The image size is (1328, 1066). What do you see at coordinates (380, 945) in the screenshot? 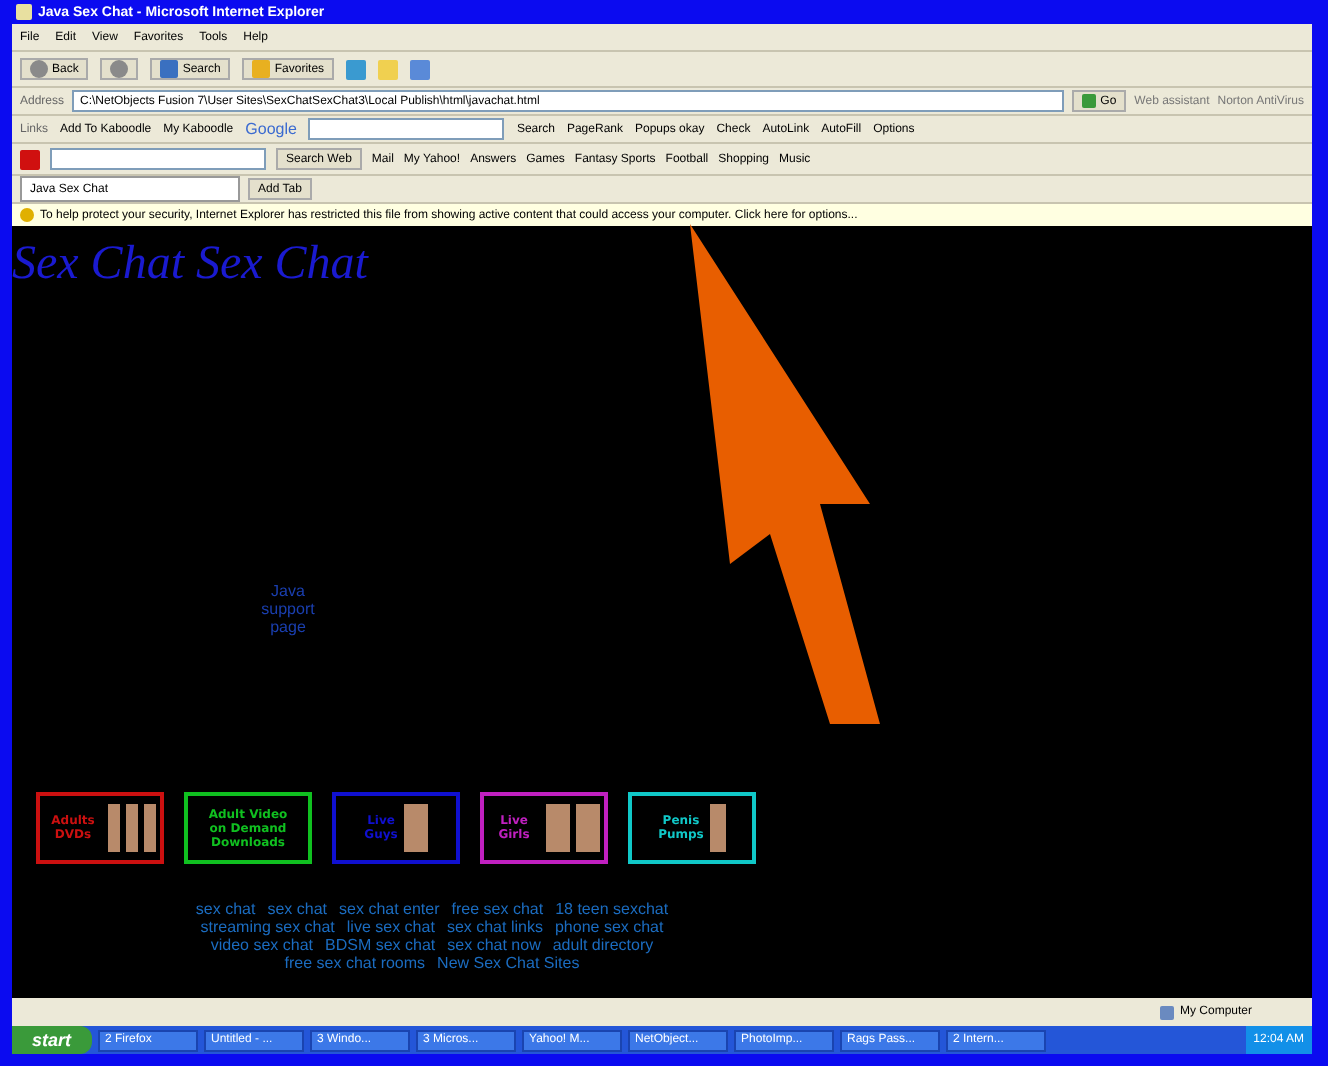
I see `text-link: BDSM sex chat` at bounding box center [380, 945].